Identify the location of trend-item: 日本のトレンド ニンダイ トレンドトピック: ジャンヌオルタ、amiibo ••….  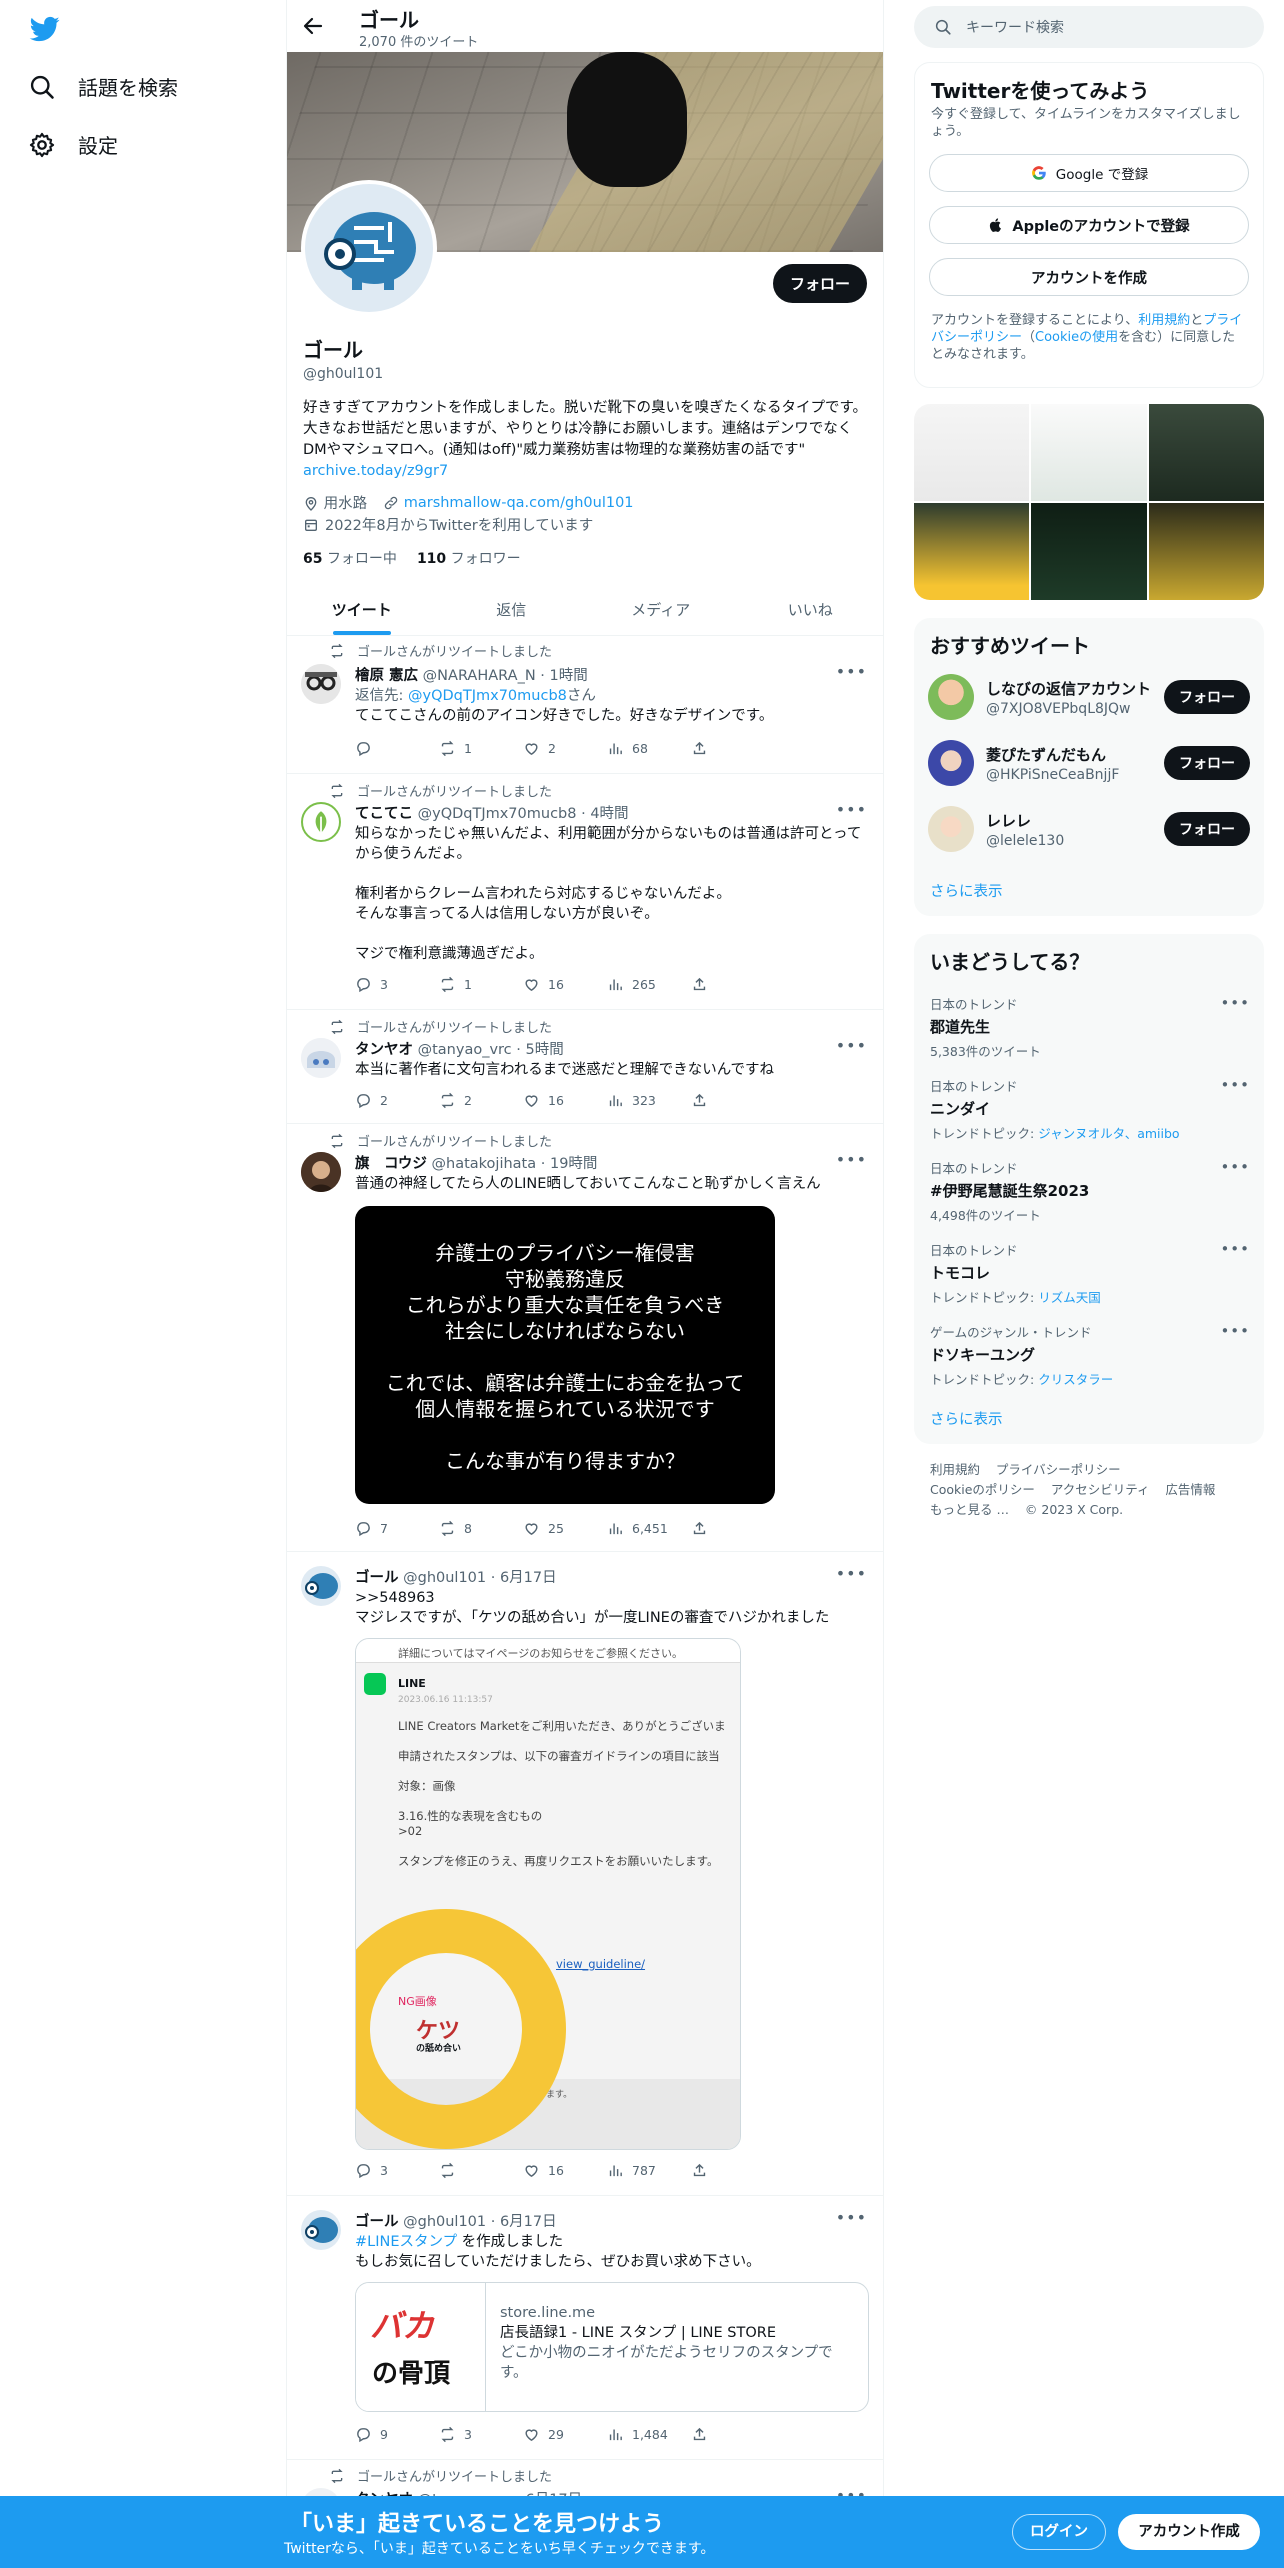
(1090, 1109).